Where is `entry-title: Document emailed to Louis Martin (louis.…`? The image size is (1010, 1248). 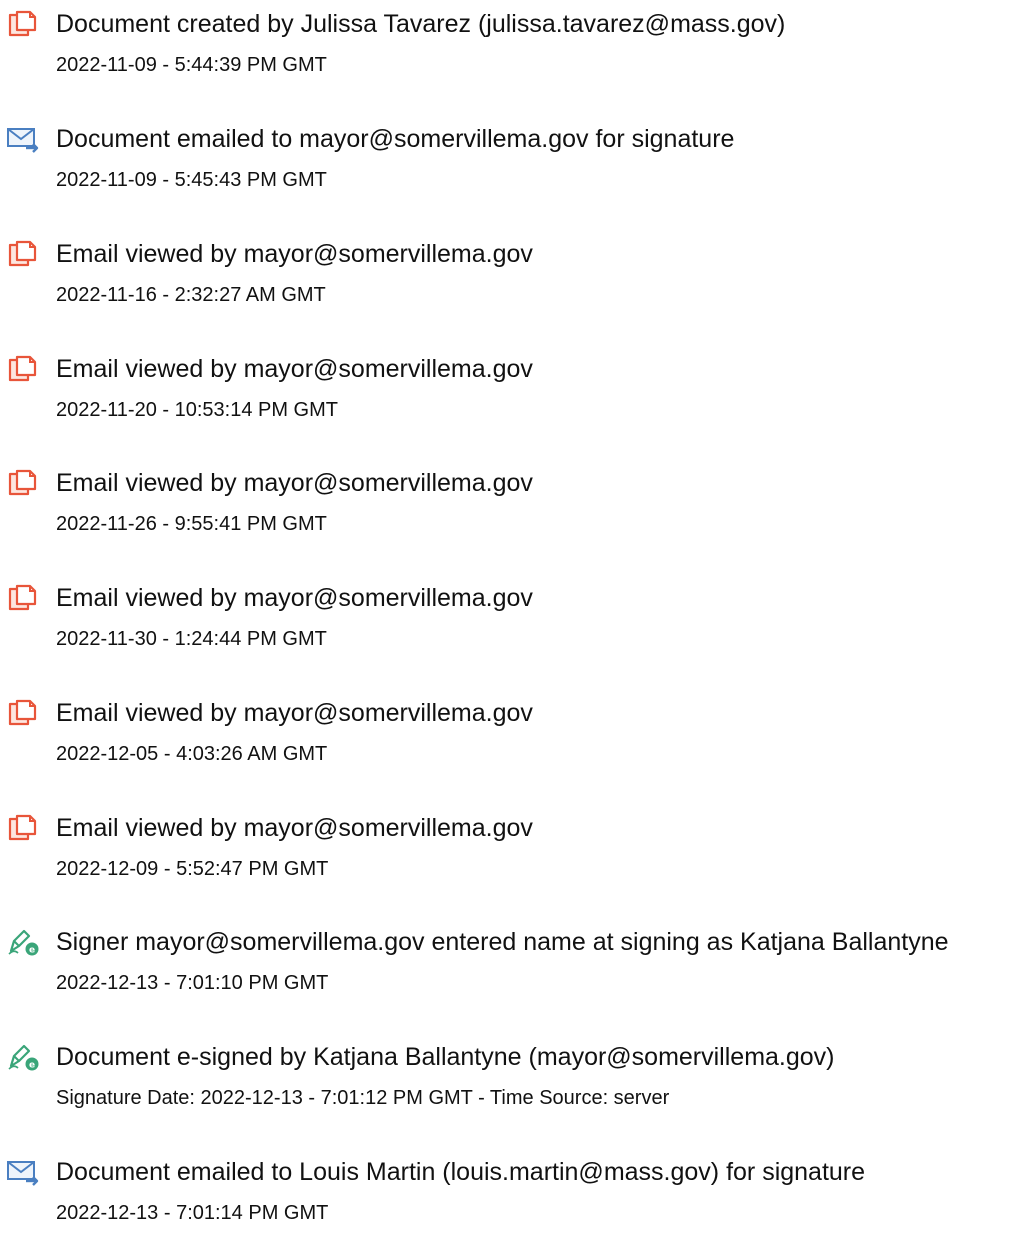
entry-title: Document emailed to Louis Martin (louis.… is located at coordinates (461, 1172).